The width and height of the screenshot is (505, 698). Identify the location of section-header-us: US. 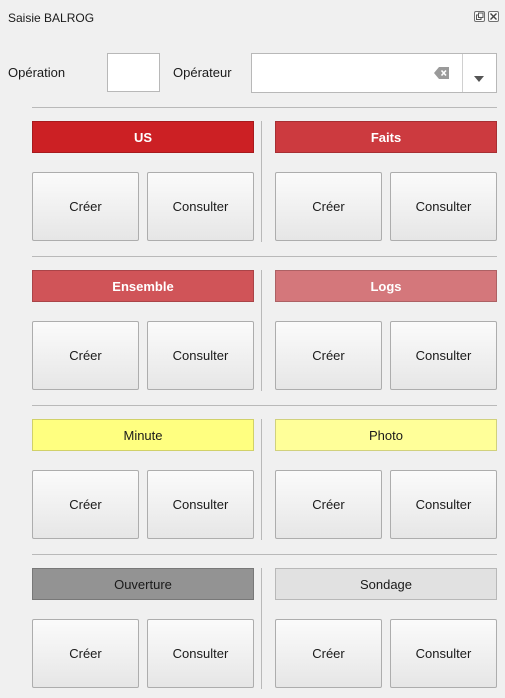
(143, 137).